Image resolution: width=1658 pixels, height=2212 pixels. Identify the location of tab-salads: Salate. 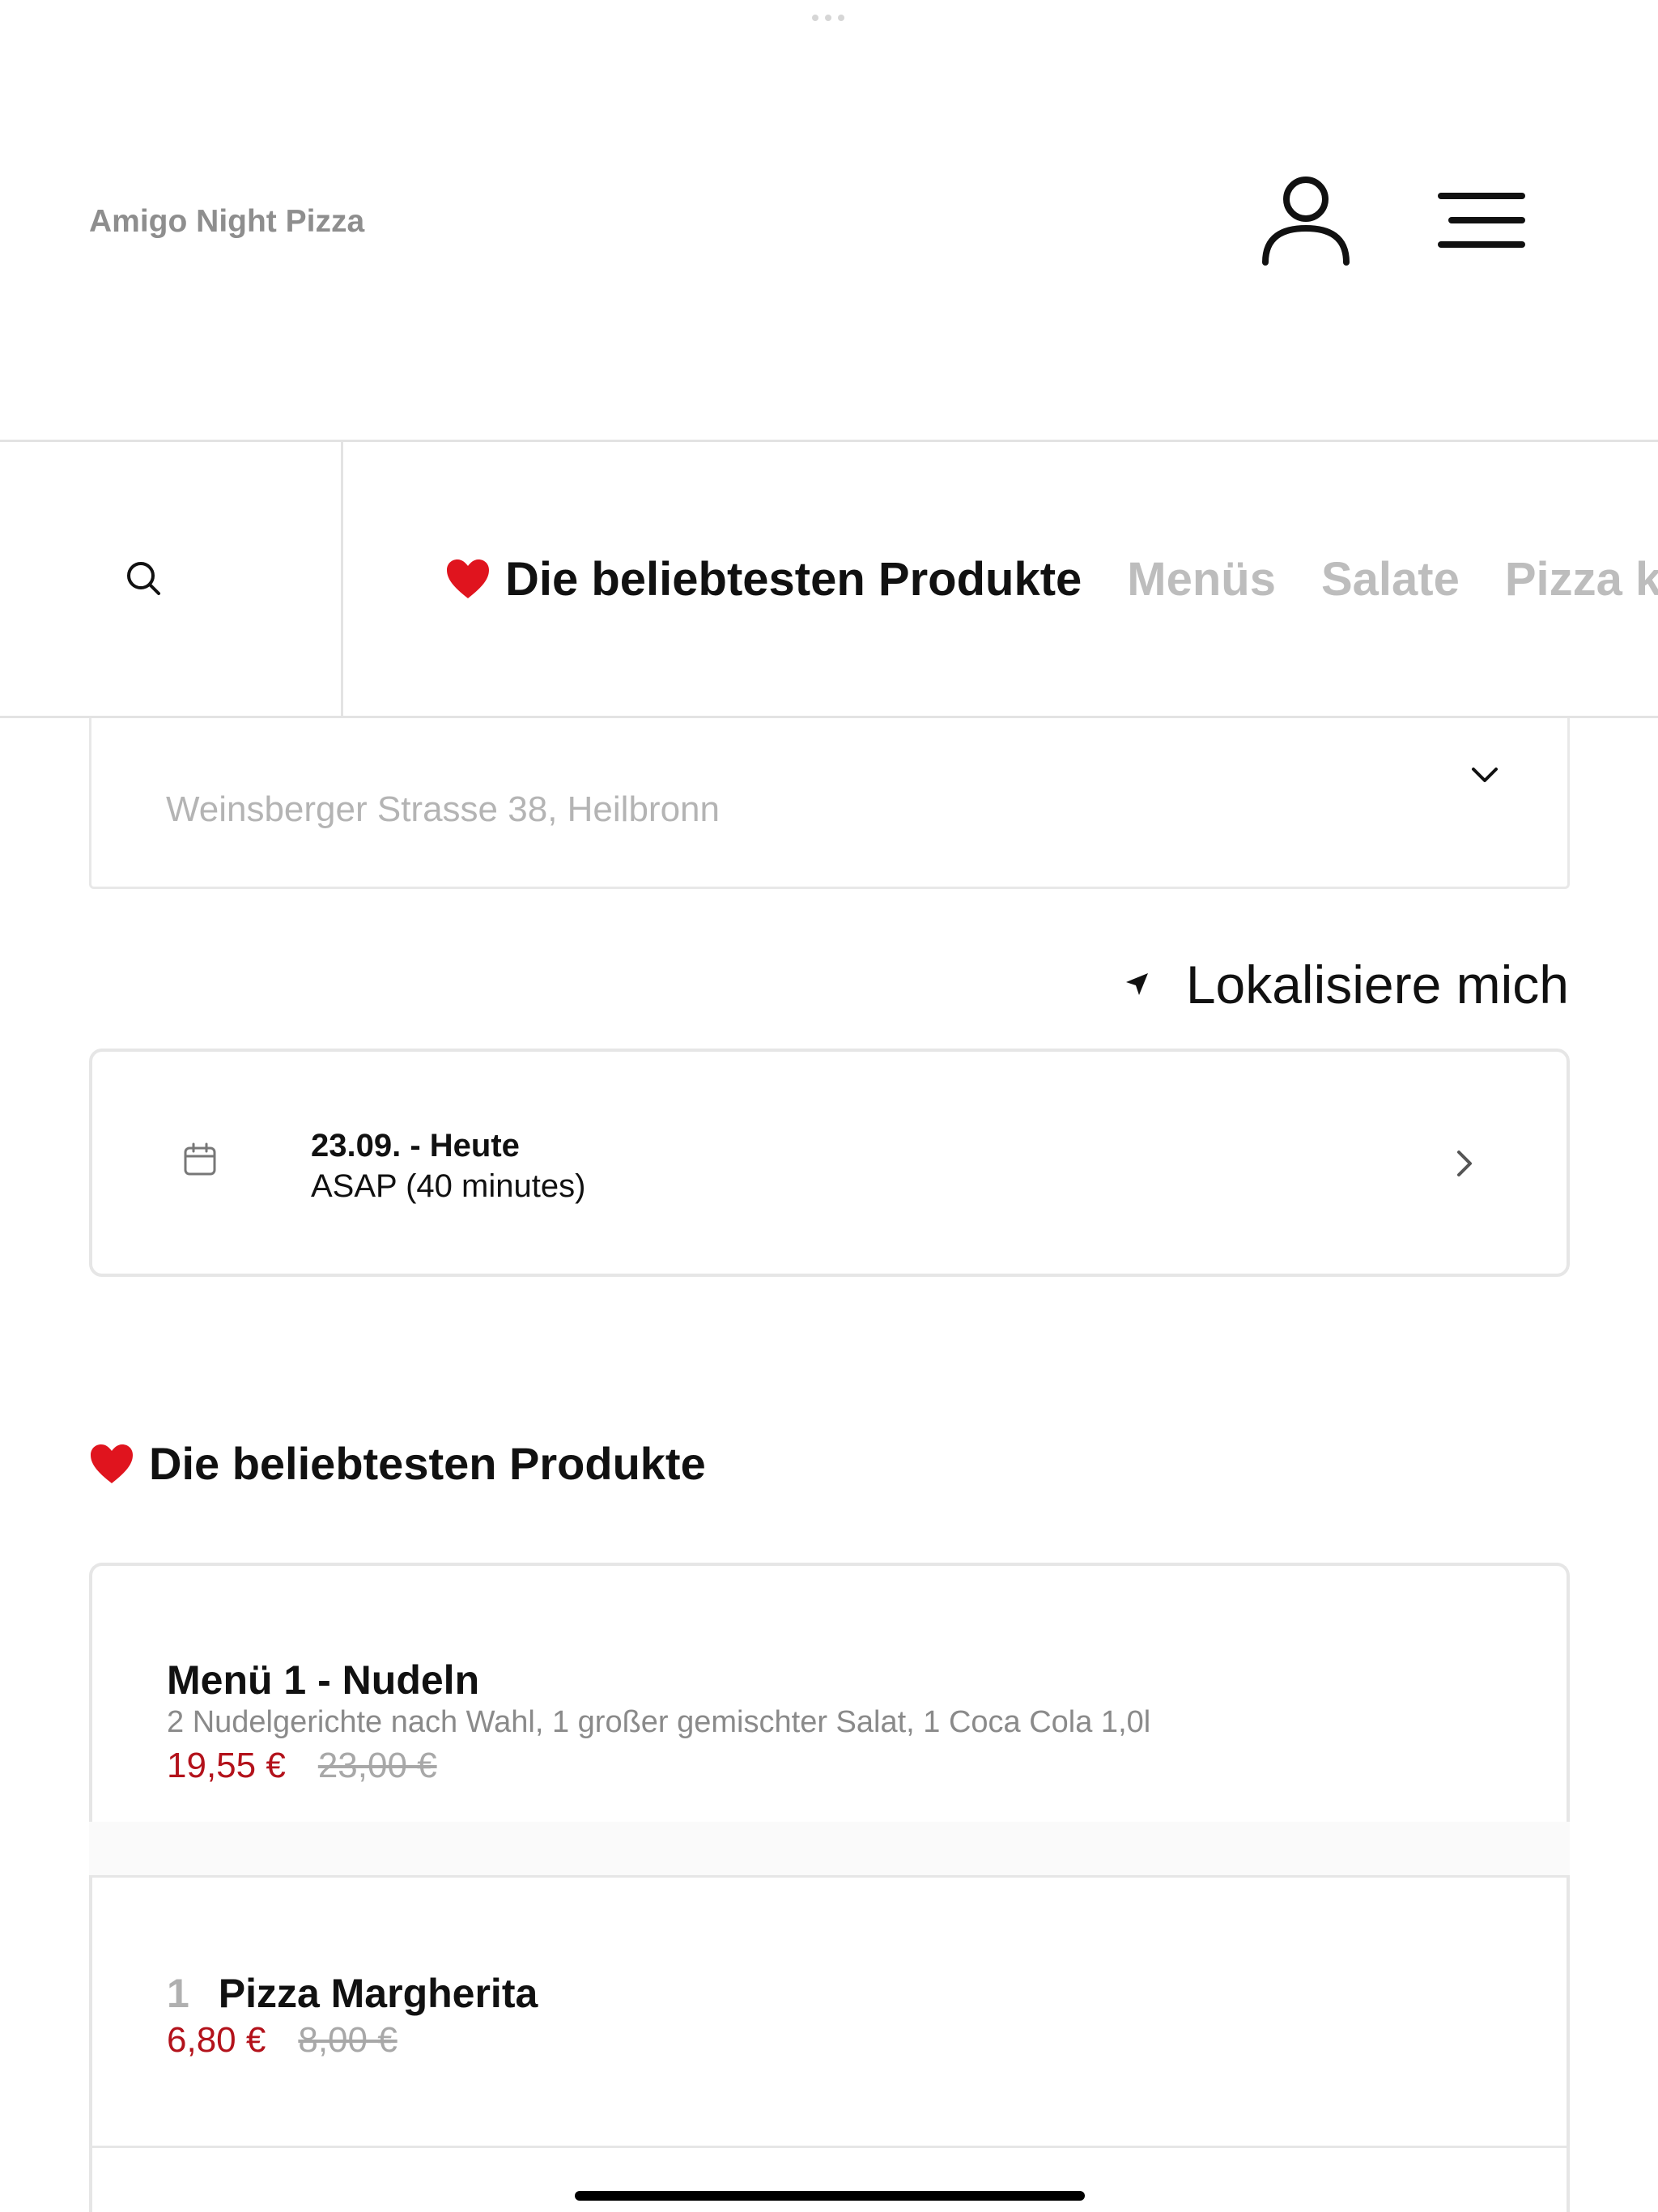
(1390, 579).